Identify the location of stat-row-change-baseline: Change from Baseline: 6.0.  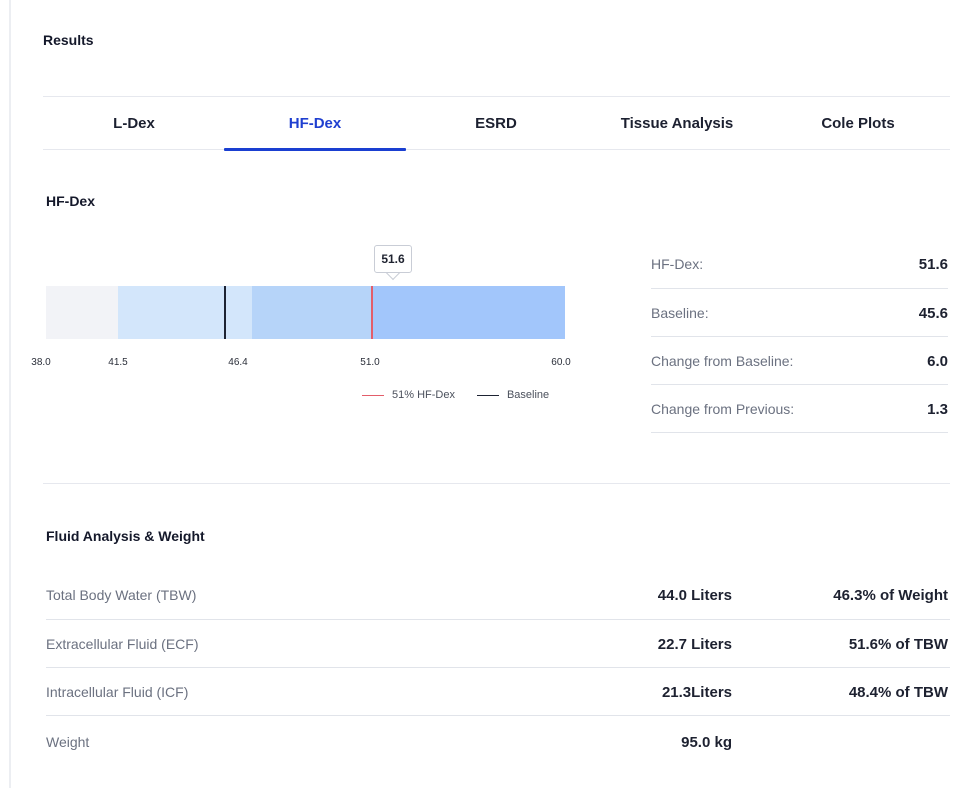
(799, 361).